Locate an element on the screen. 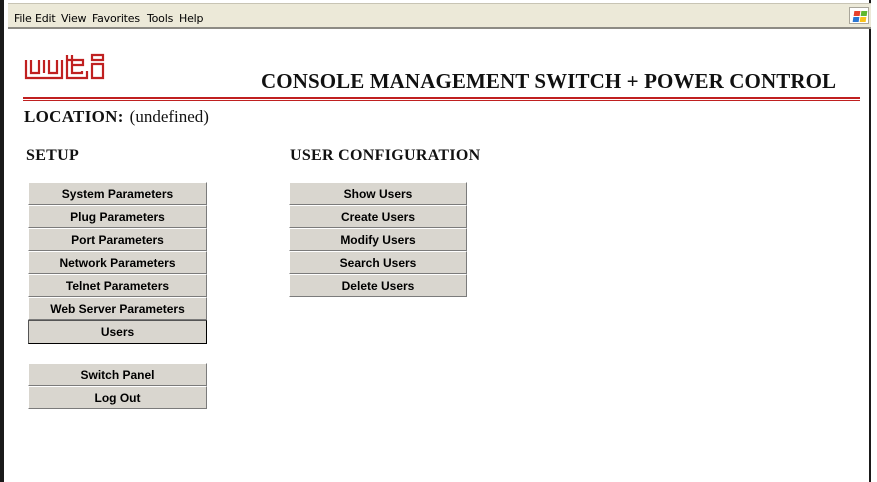 Image resolution: width=877 pixels, height=482 pixels. user-configuration-heading: USER CONFIGURATION is located at coordinates (385, 155).